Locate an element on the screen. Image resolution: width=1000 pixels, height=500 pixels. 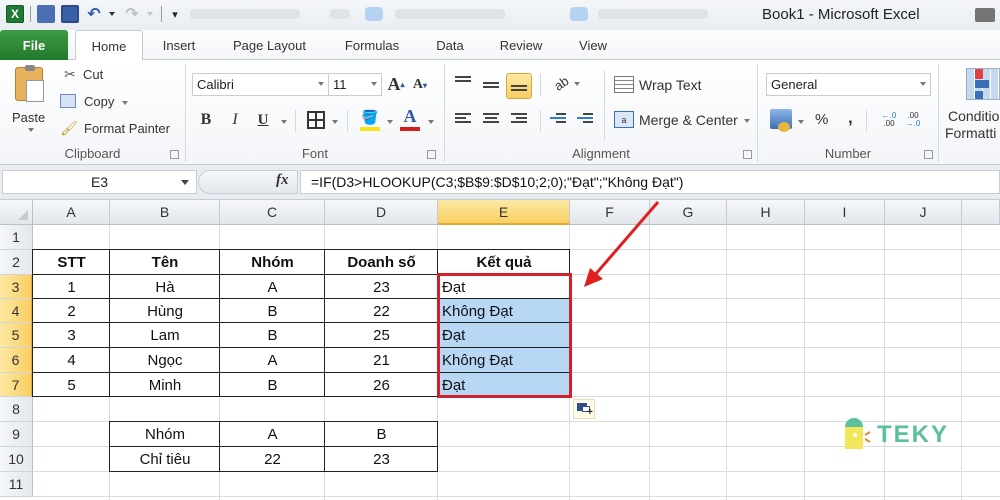
borders-icon is located at coordinates (316, 120).